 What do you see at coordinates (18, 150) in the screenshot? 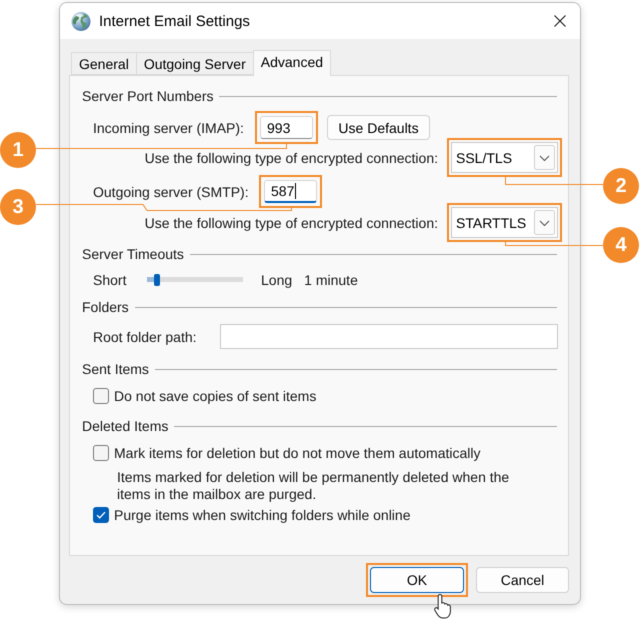
I see `callout-number: 1` at bounding box center [18, 150].